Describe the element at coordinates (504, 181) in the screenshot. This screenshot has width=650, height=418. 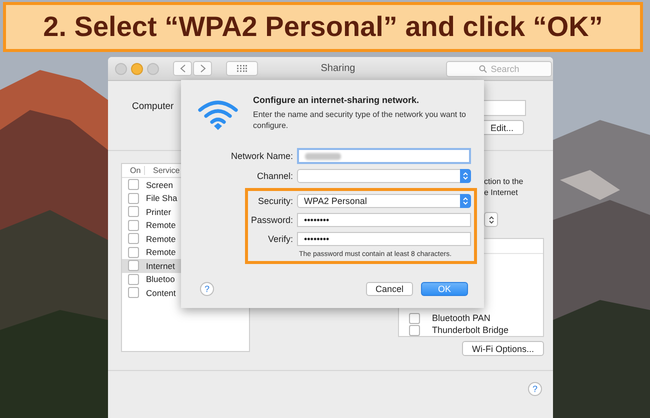
I see `description-text: ction to the` at that location.